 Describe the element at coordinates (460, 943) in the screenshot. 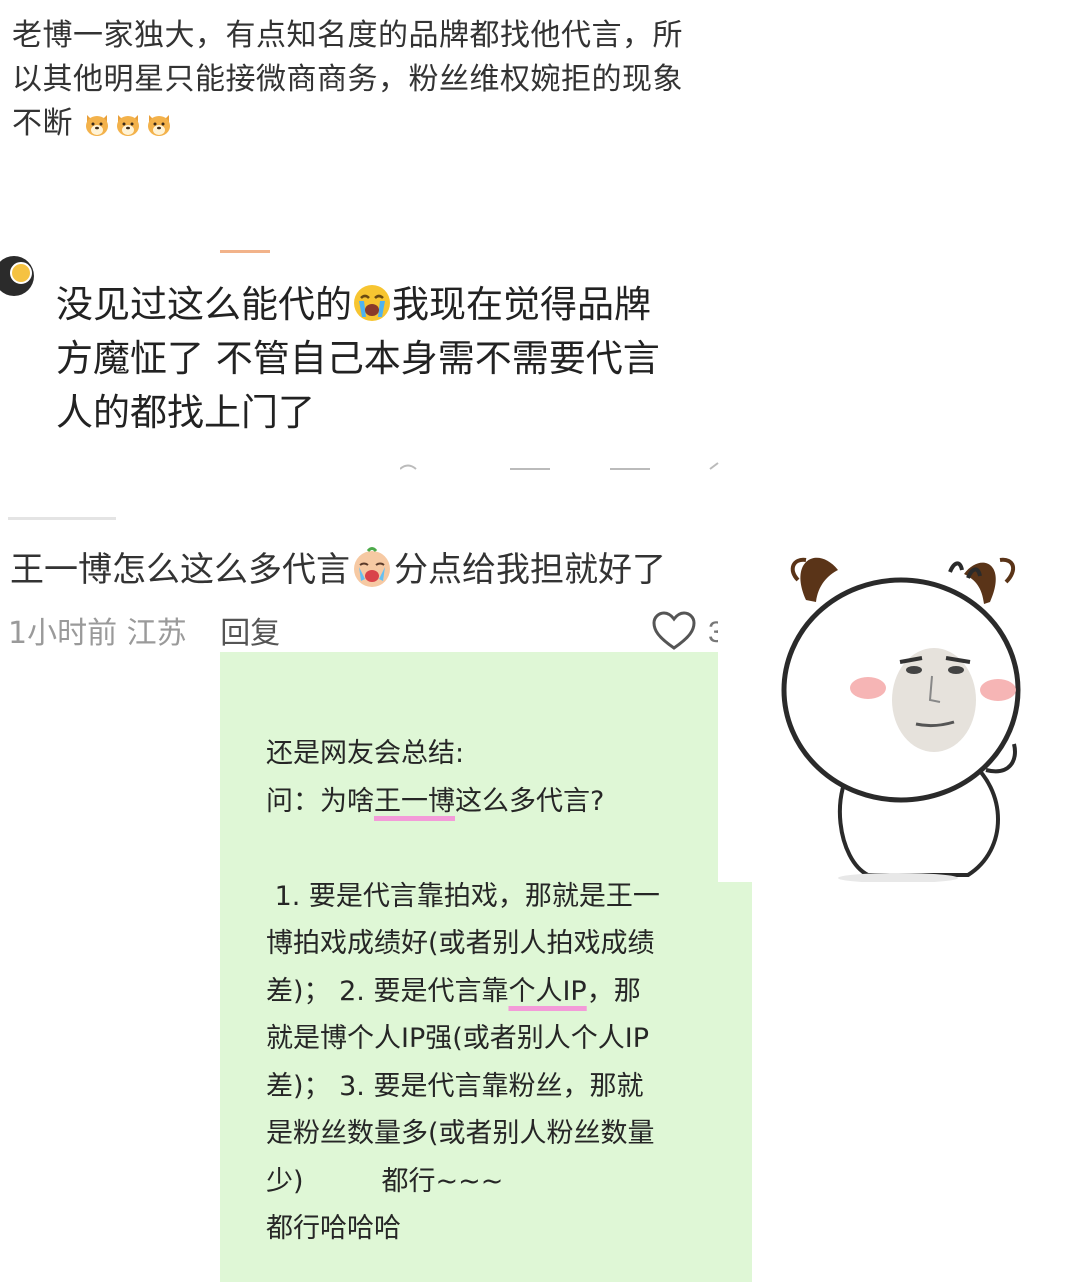

I see `note-line: 博拍戏成绩好(或者别人拍戏成绩` at that location.